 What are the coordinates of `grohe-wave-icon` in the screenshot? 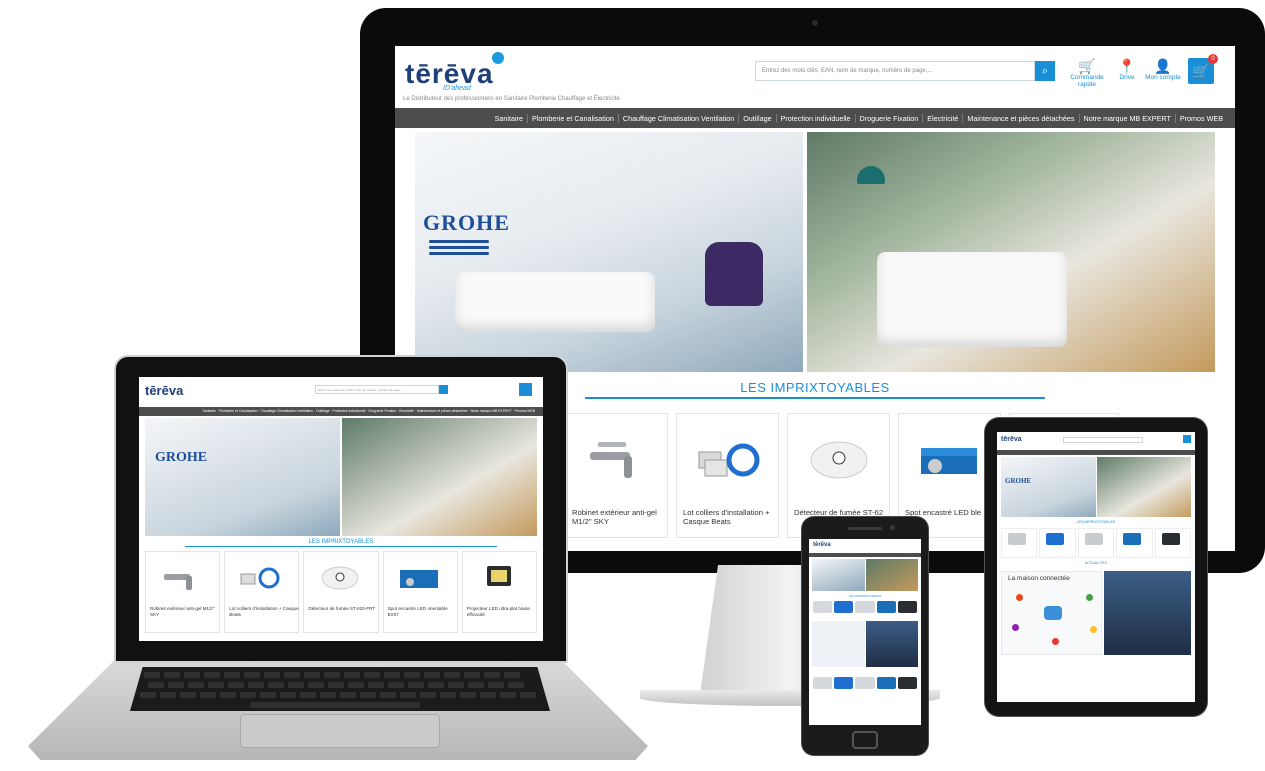 It's located at (459, 253).